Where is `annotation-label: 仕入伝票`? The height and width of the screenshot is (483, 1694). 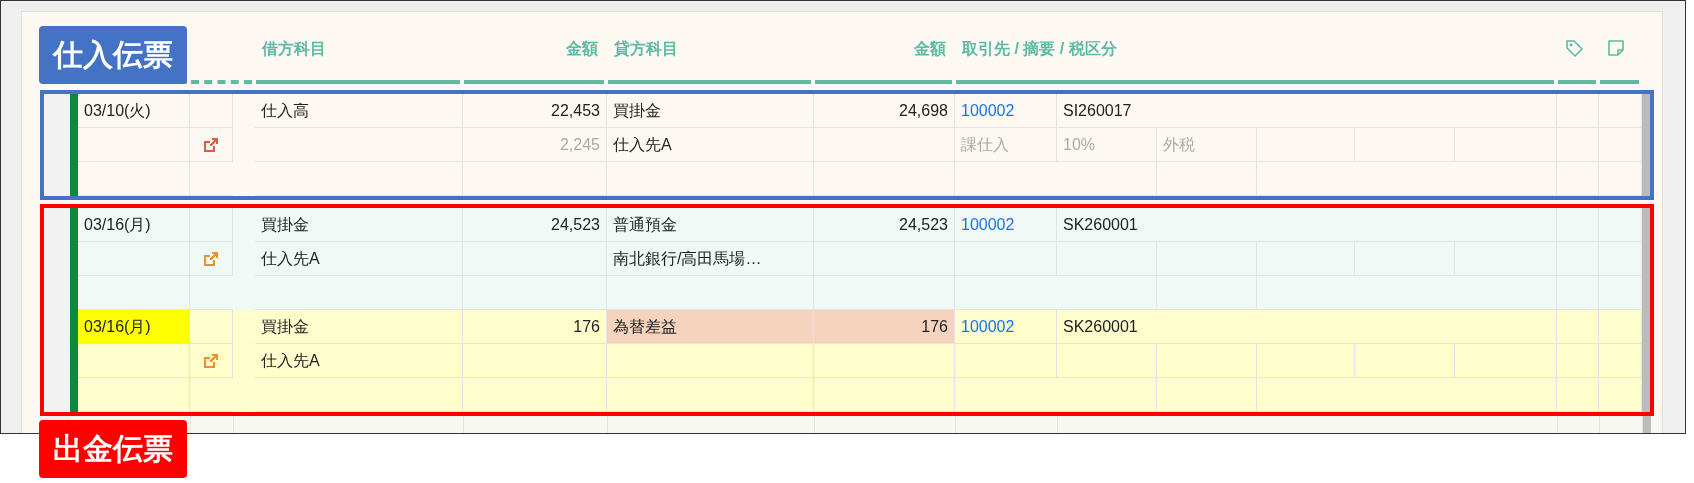 annotation-label: 仕入伝票 is located at coordinates (113, 55).